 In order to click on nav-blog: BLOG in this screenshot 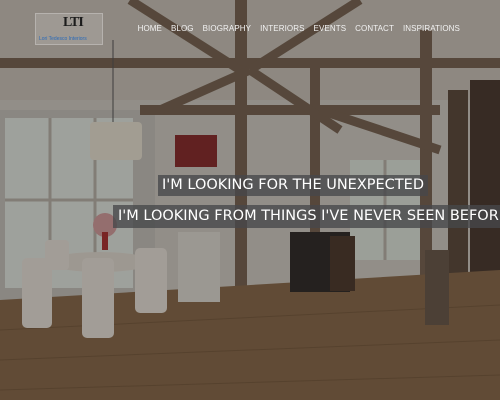, I will do `click(182, 28)`.